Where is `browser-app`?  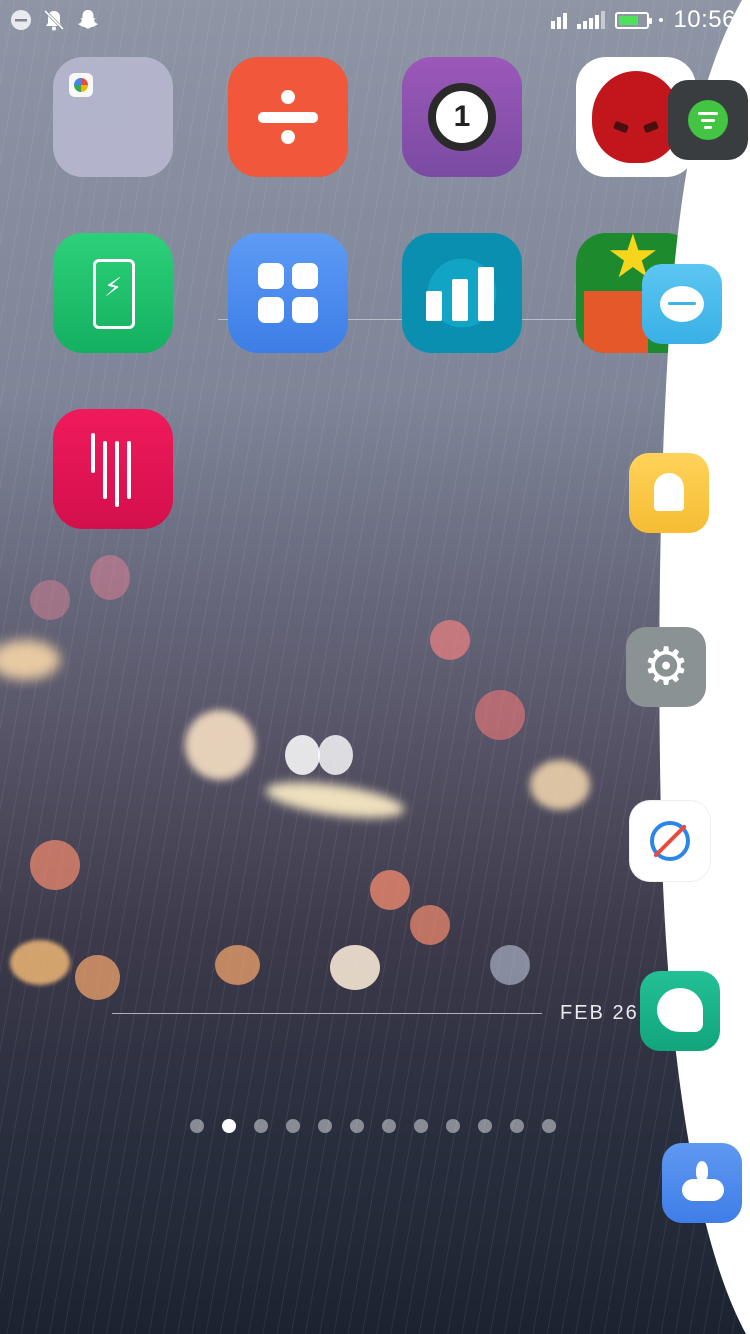 browser-app is located at coordinates (670, 841).